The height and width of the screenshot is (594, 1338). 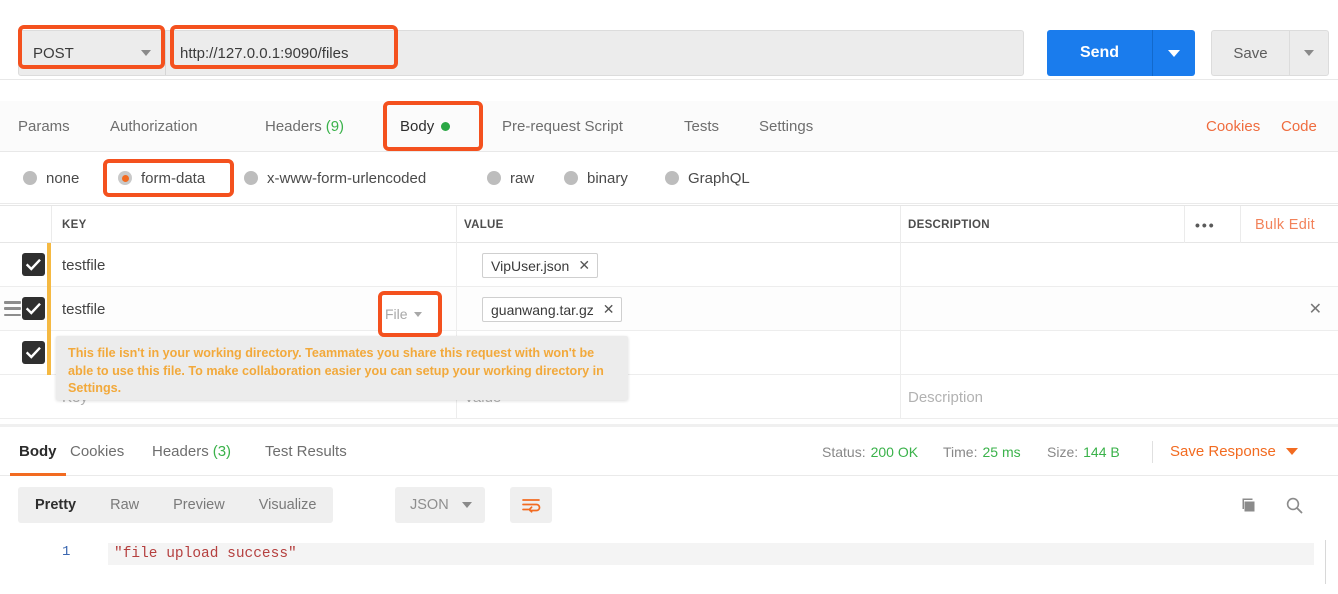 What do you see at coordinates (66, 552) in the screenshot?
I see `line-number: 1` at bounding box center [66, 552].